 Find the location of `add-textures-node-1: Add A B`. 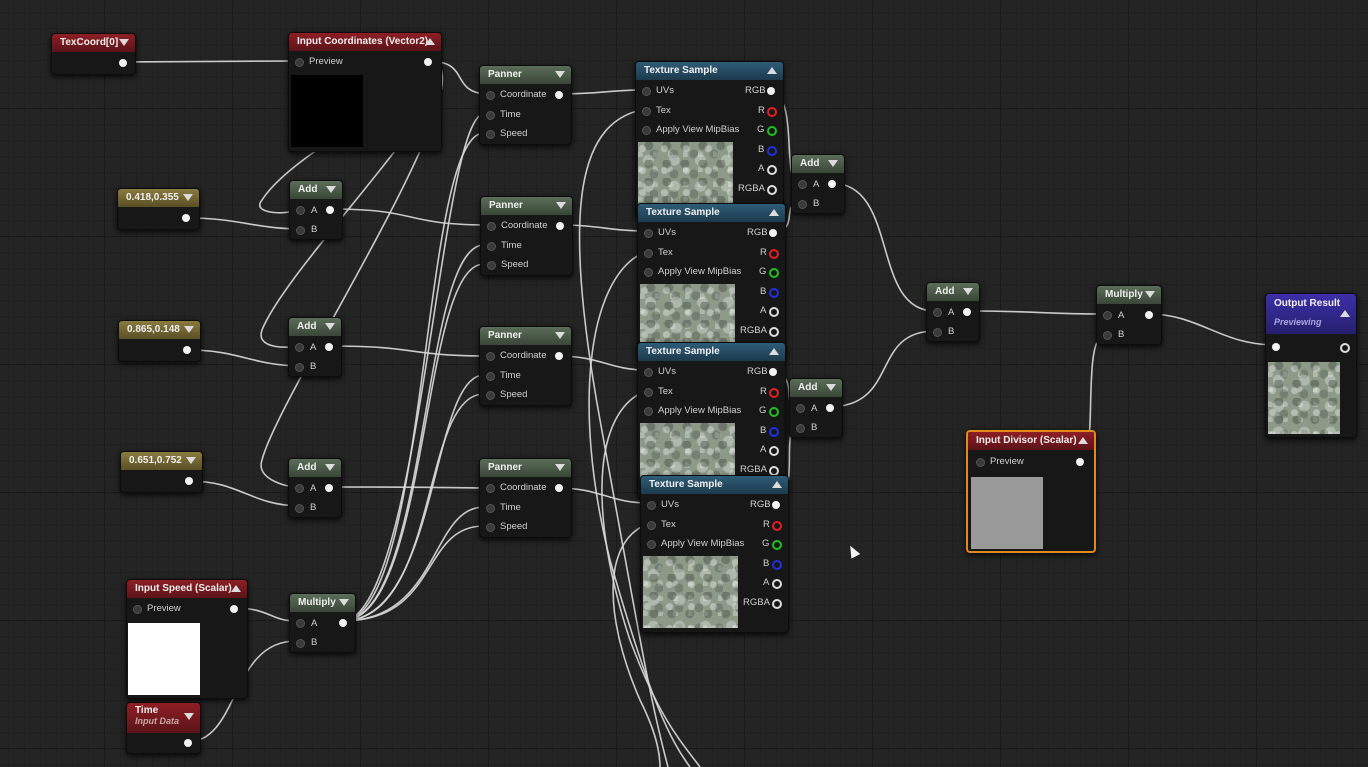

add-textures-node-1: Add A B is located at coordinates (818, 184).